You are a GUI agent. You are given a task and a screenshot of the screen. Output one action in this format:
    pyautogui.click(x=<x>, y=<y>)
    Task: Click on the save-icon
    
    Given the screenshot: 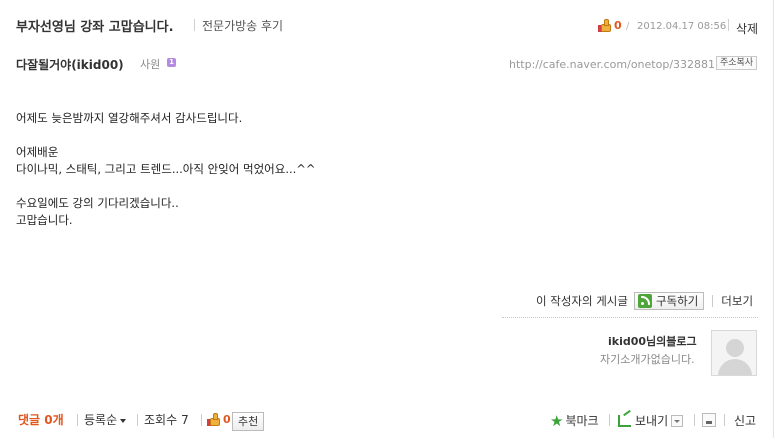 What is the action you would take?
    pyautogui.click(x=709, y=420)
    